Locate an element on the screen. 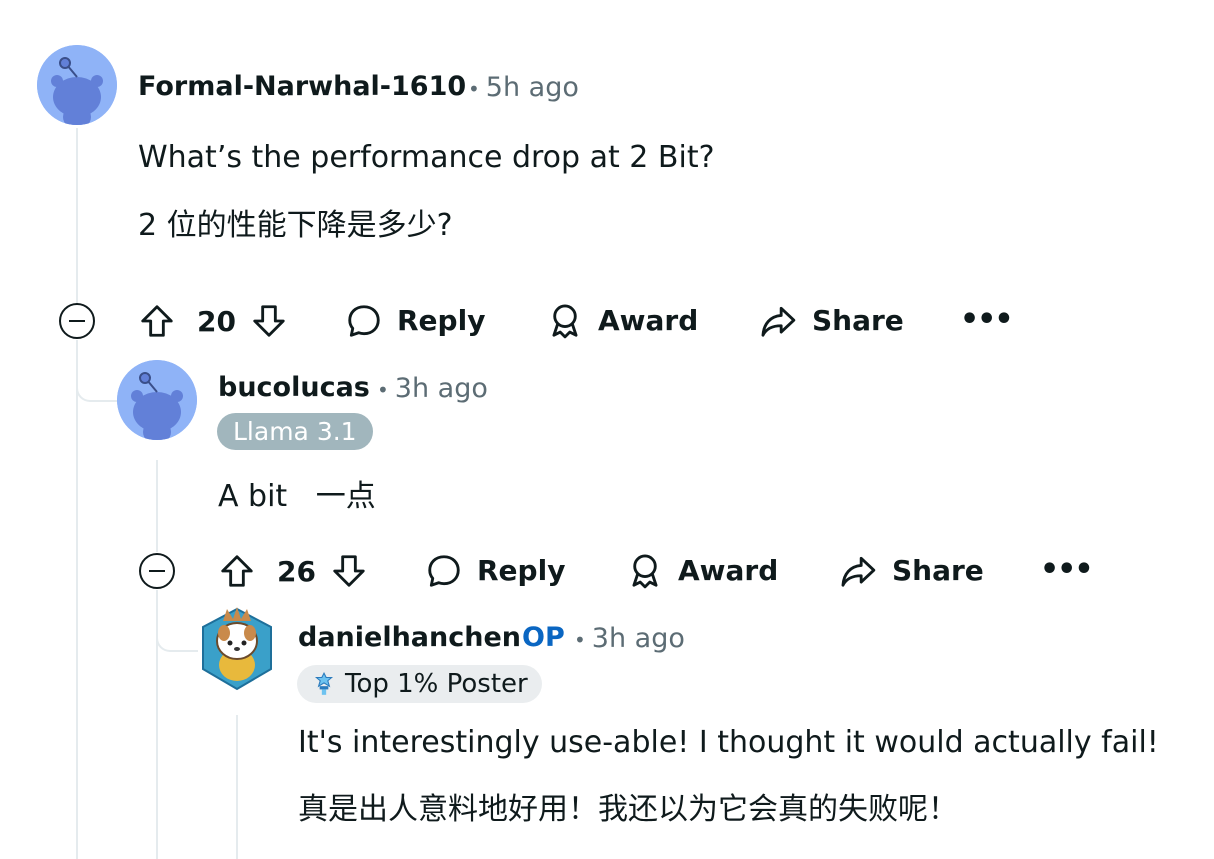  thread-line-level3 is located at coordinates (237, 787).